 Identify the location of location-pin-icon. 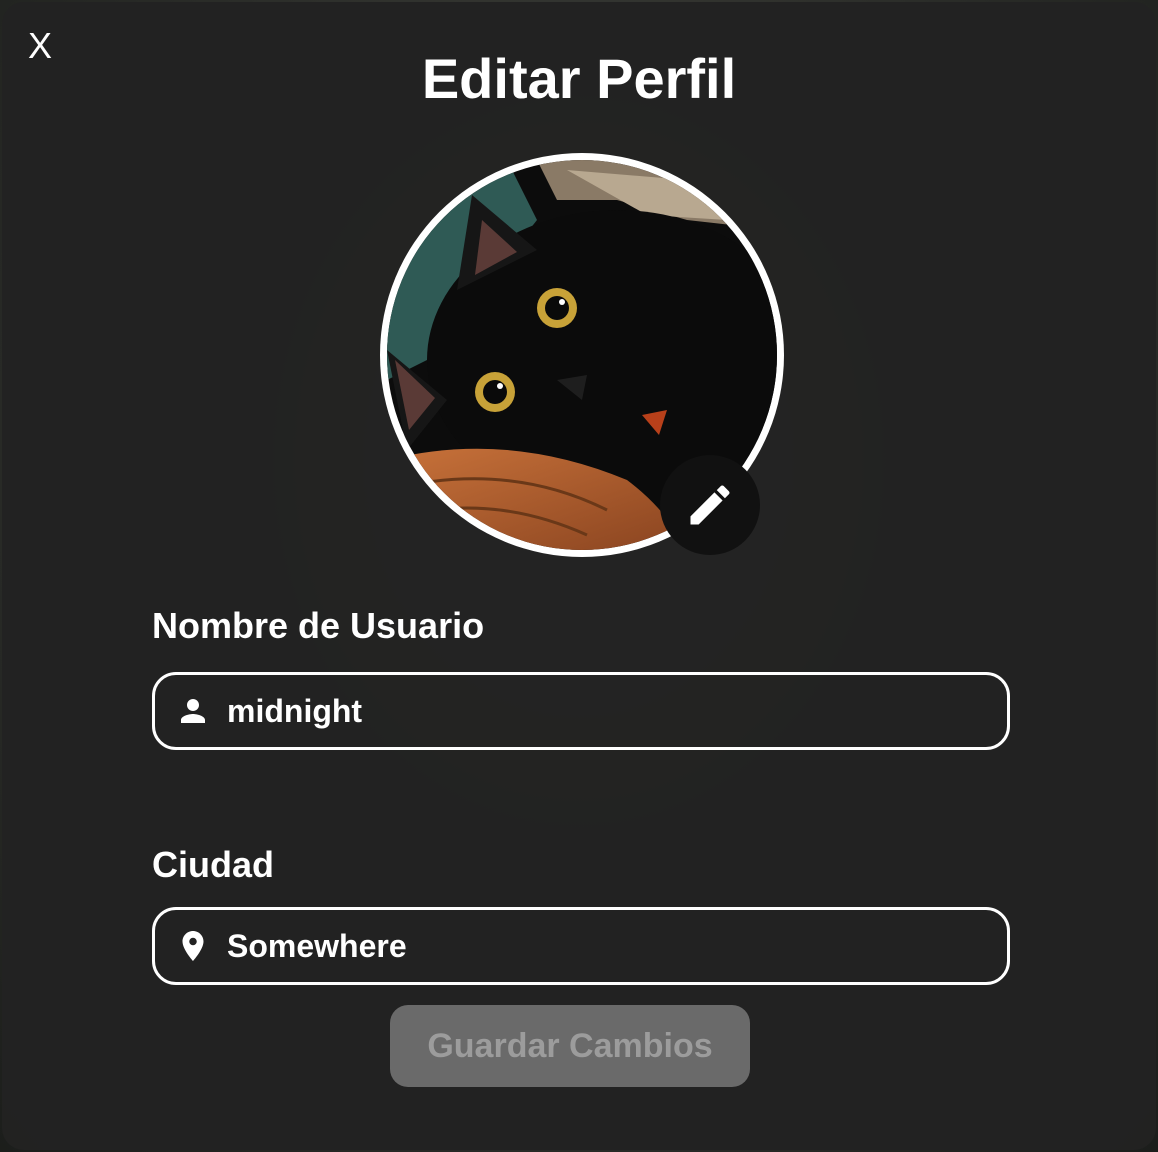
(193, 946).